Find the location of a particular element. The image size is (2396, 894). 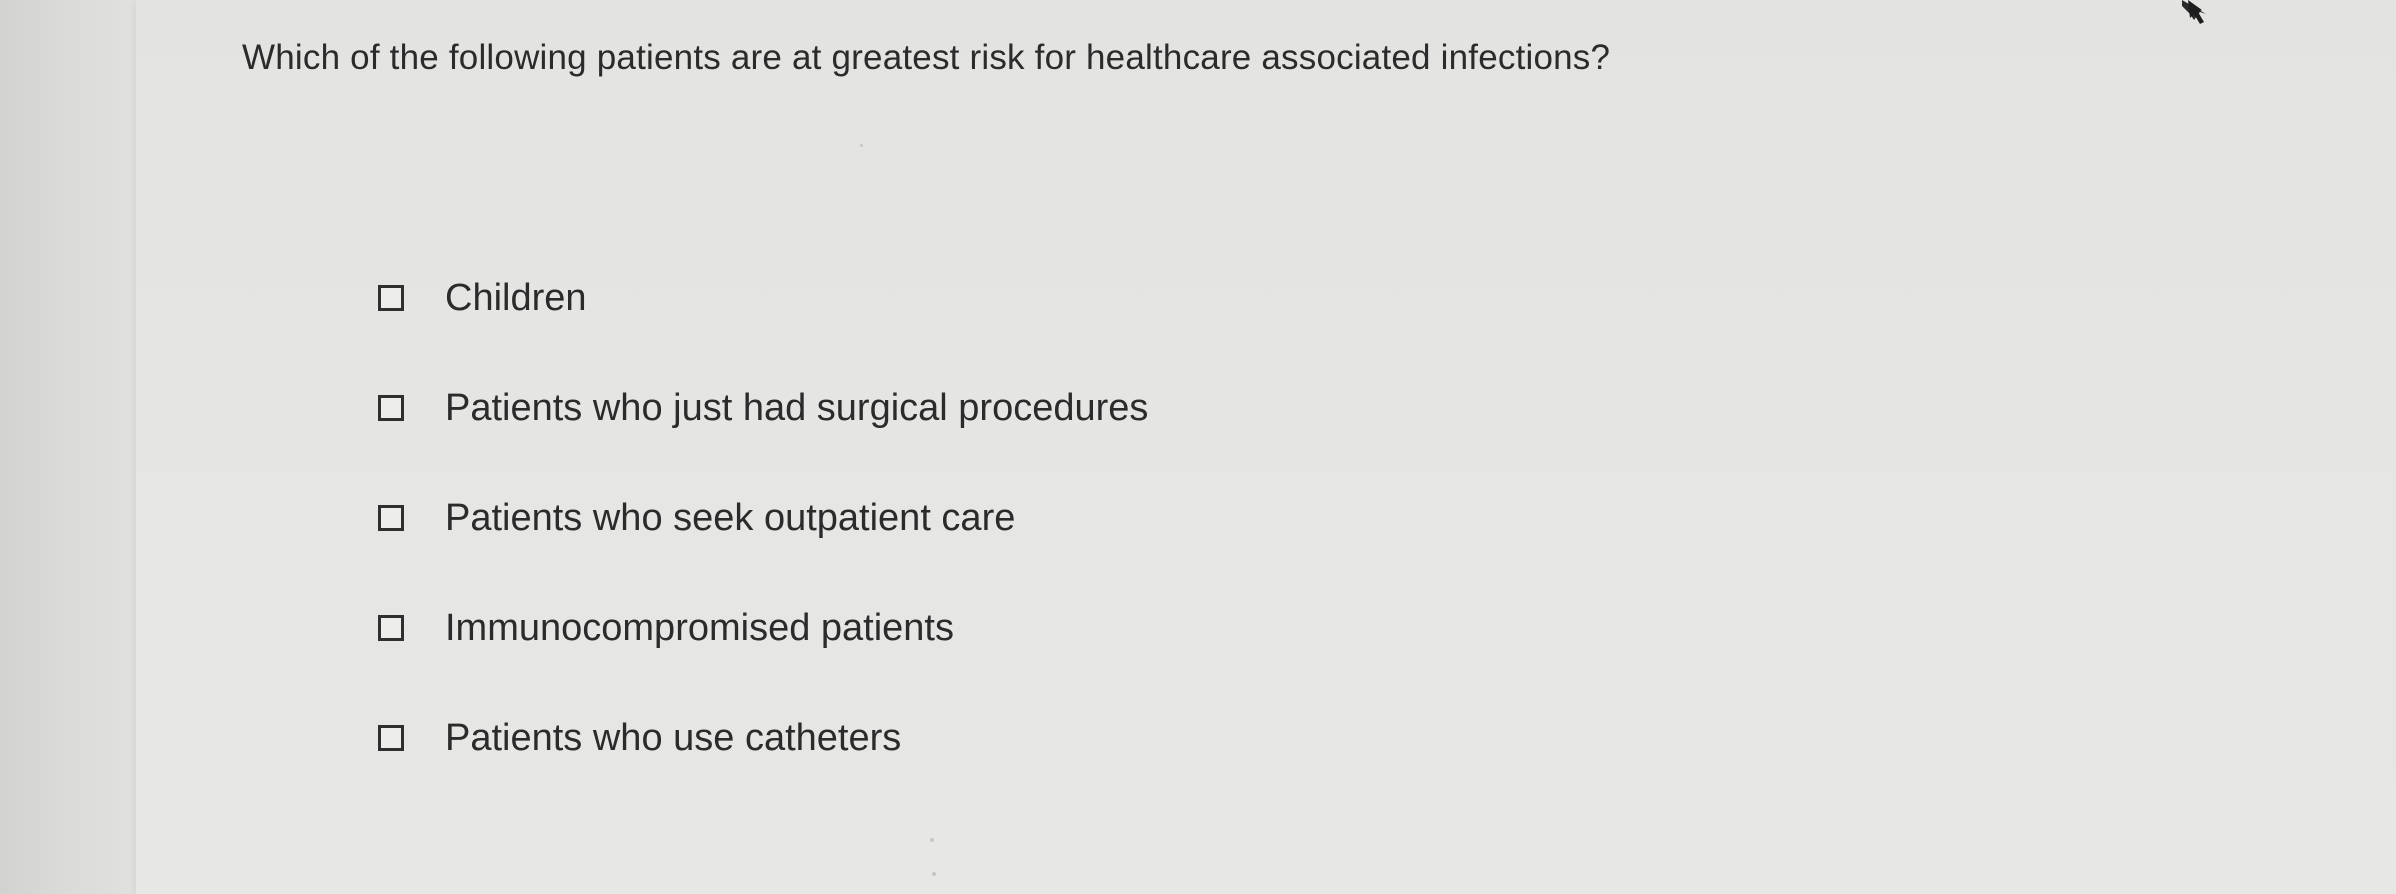

answer-option-label: Patients who seek outpatient care is located at coordinates (730, 517).